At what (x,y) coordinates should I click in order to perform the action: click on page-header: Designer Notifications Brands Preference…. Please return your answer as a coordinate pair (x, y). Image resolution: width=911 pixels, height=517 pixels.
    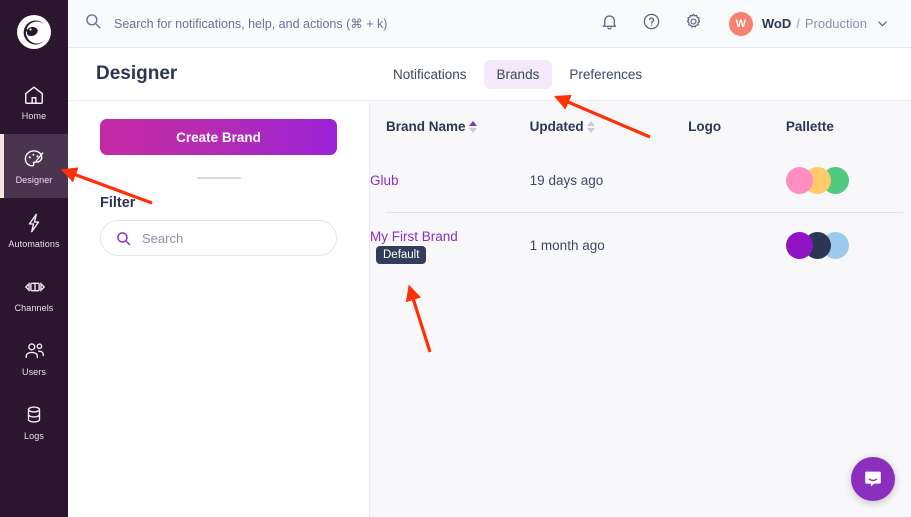
    Looking at the image, I should click on (489, 74).